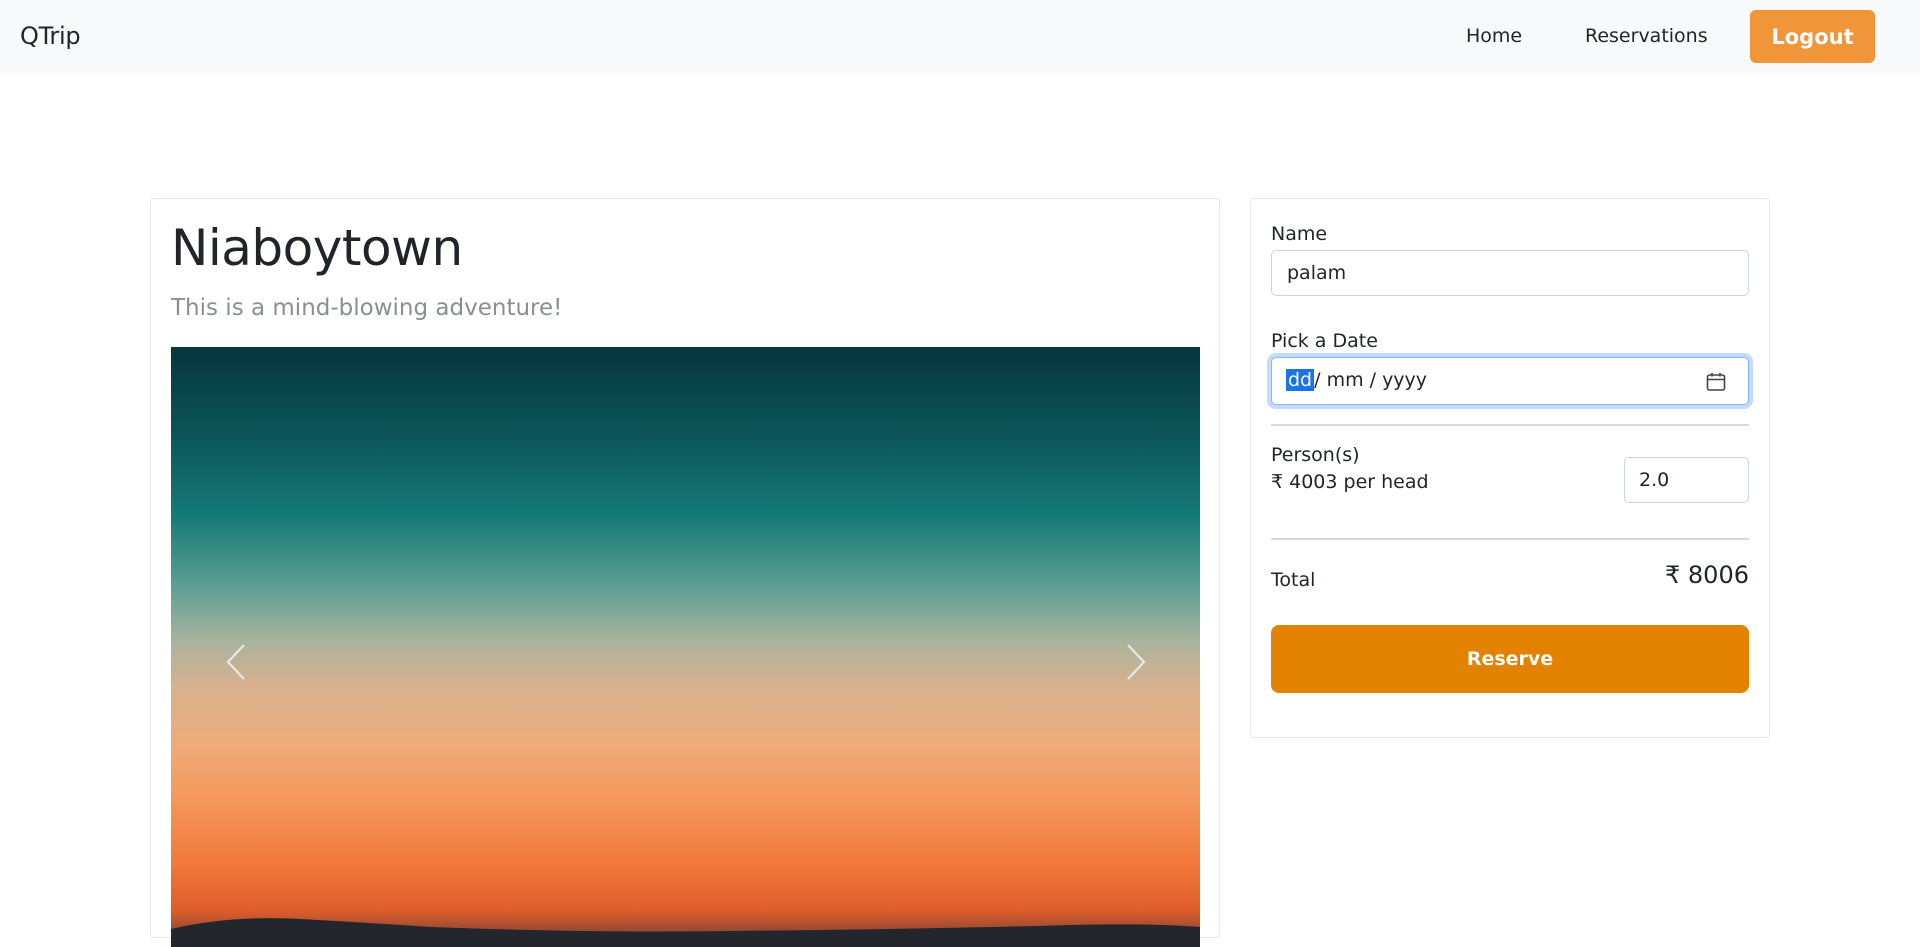 Image resolution: width=1920 pixels, height=947 pixels. I want to click on calendar-icon, so click(1716, 382).